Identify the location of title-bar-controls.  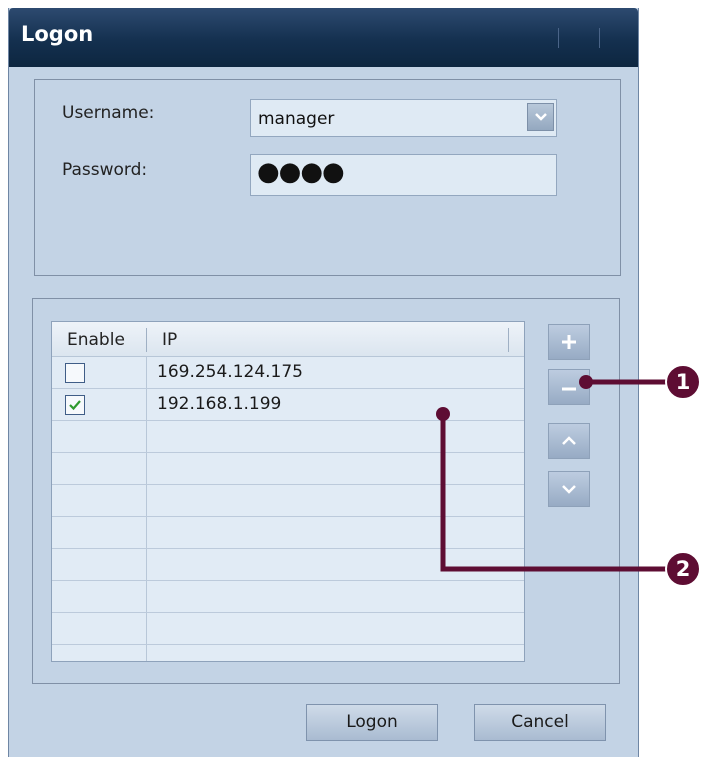
(579, 38).